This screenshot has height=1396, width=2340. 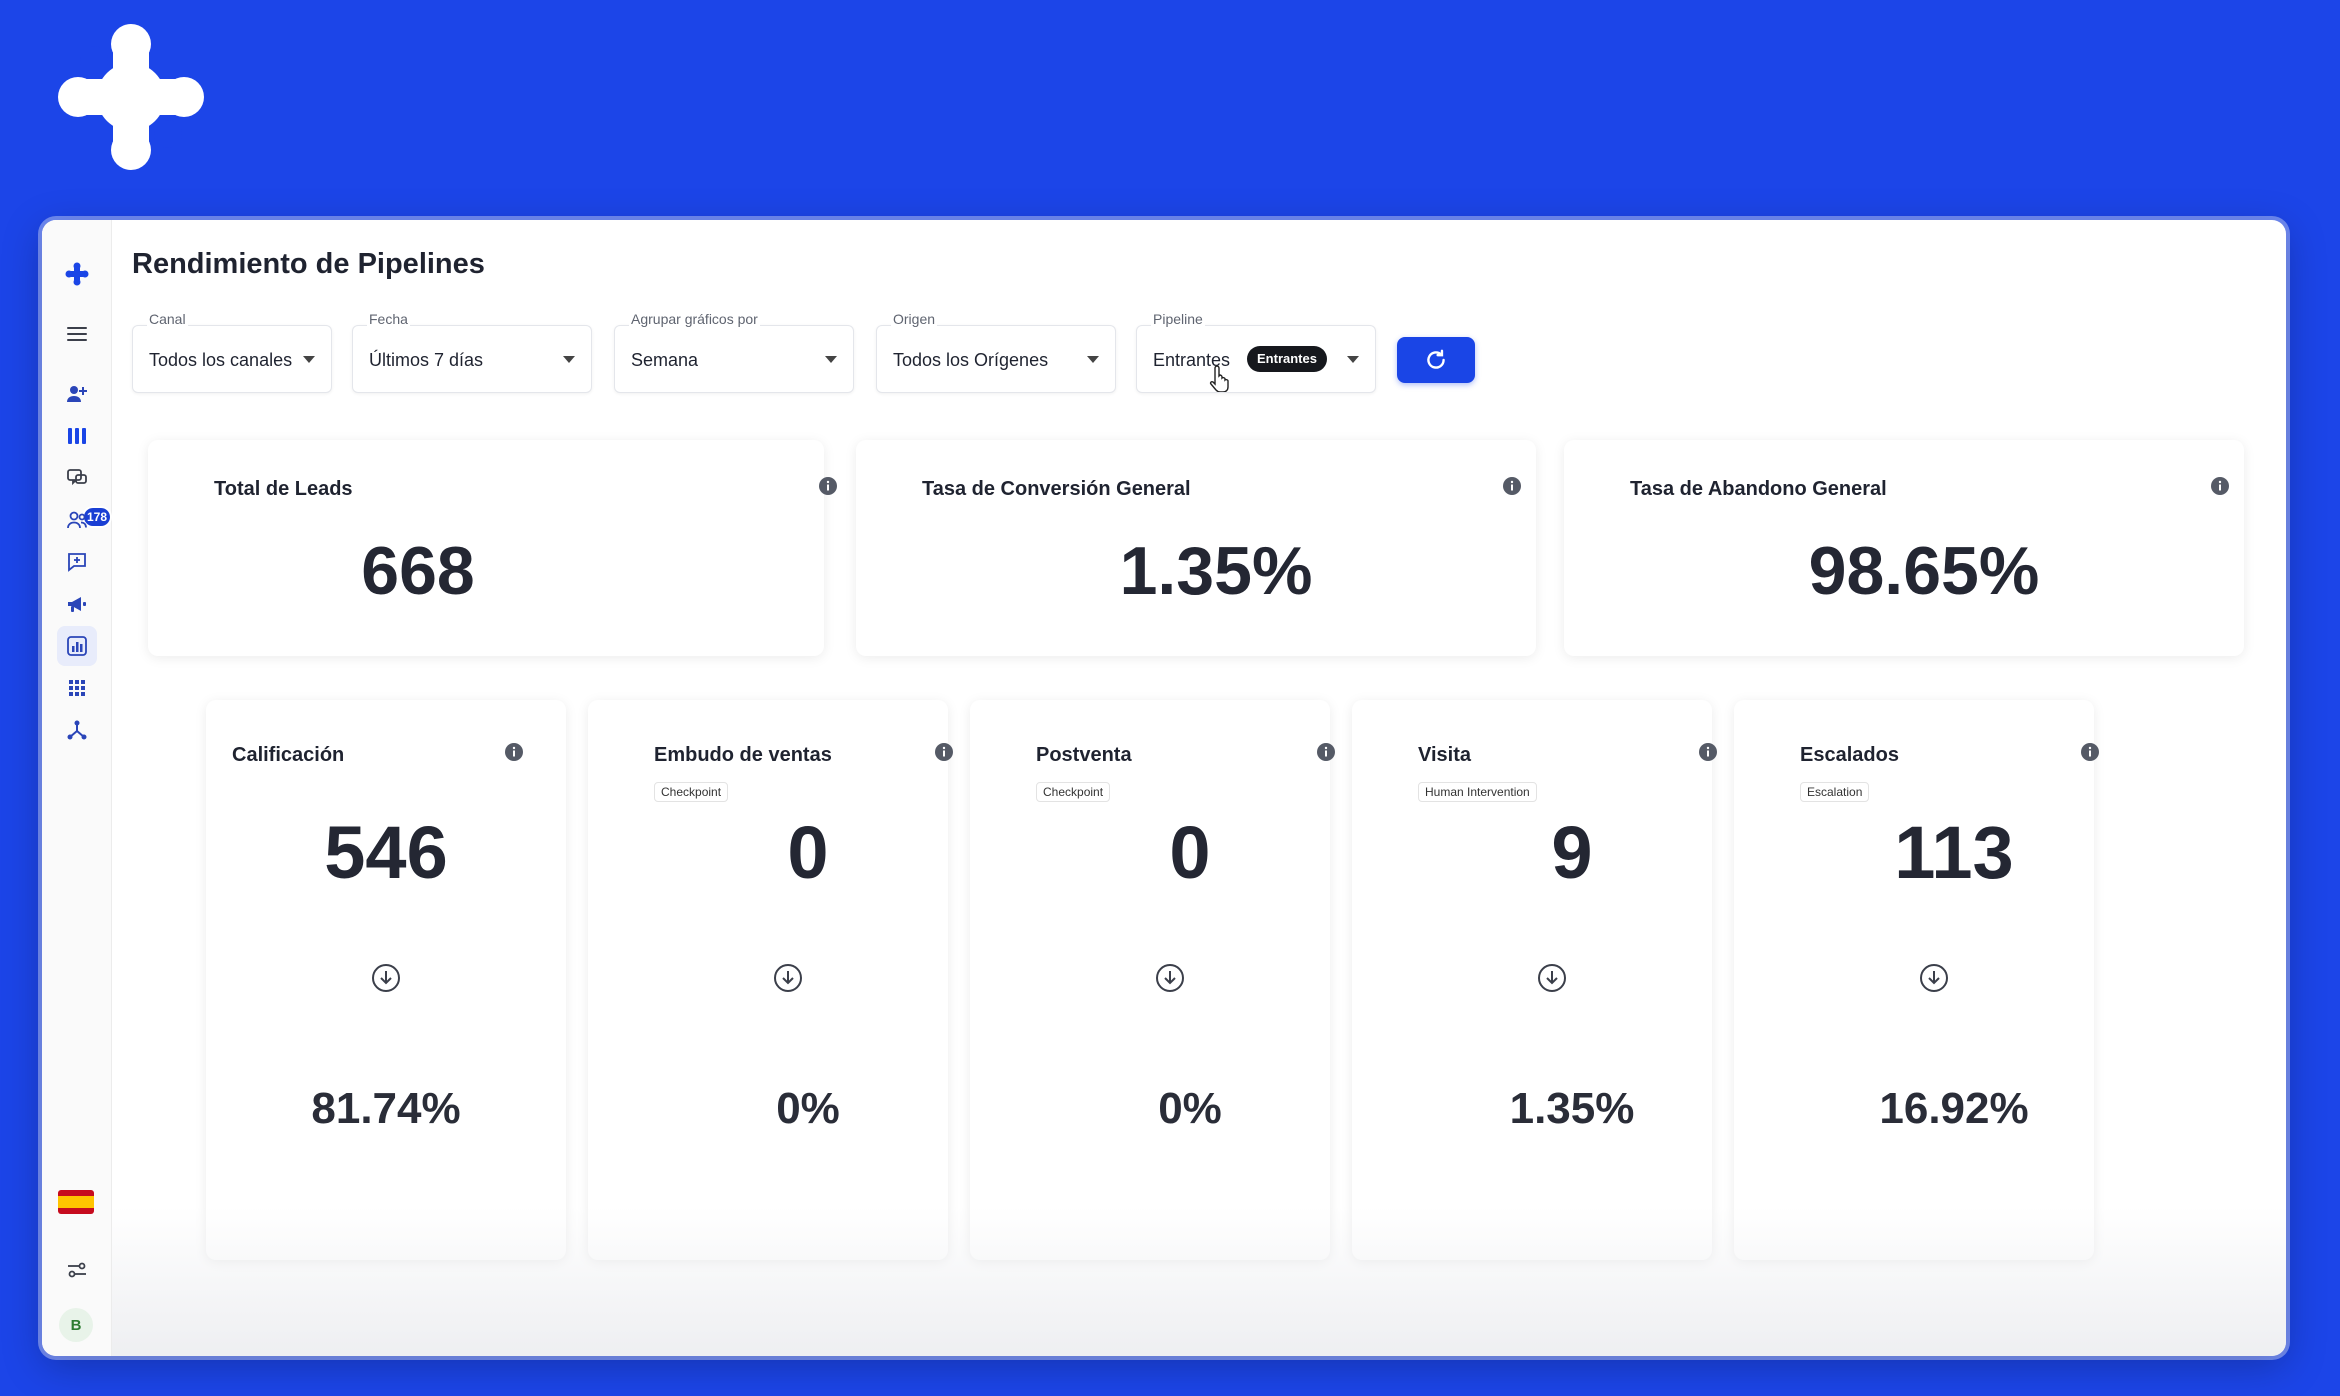 I want to click on fecha-select: Fecha Últimos 7 días, so click(x=472, y=352).